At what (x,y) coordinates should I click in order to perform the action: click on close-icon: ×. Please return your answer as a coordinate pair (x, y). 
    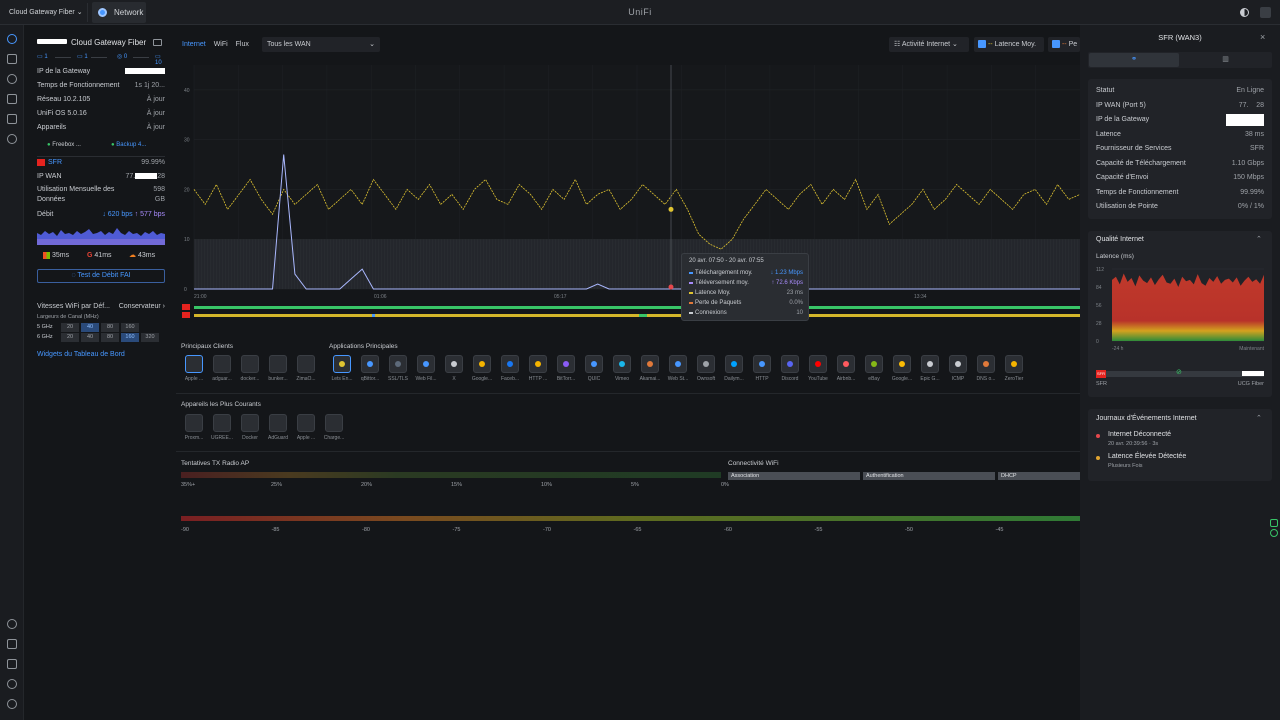
    Looking at the image, I should click on (1262, 37).